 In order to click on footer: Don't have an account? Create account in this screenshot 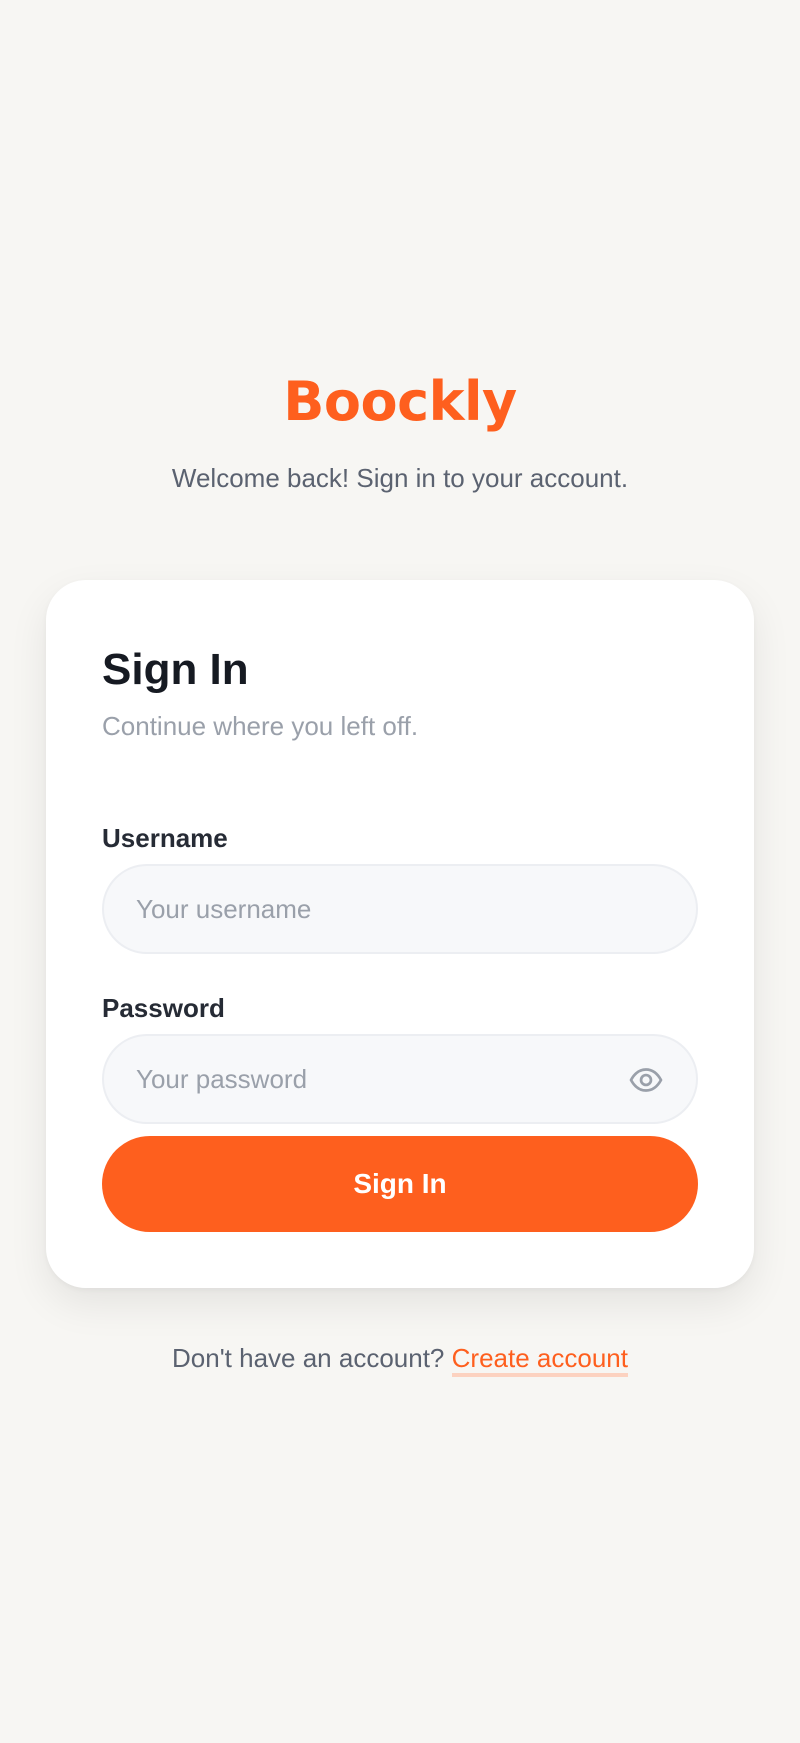, I will do `click(400, 1358)`.